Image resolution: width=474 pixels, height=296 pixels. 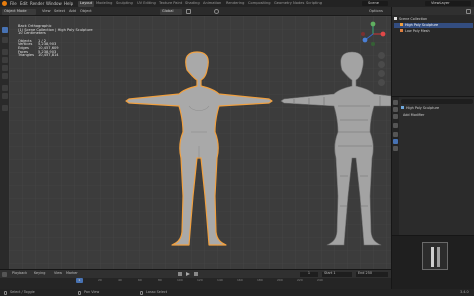 I want to click on tick-label: 80, so click(x=160, y=280).